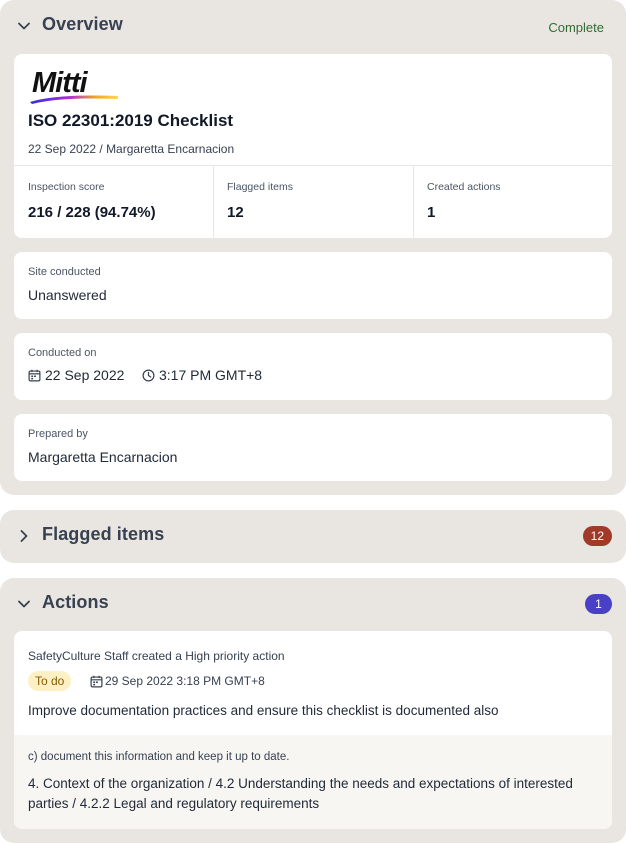 The image size is (626, 844). Describe the element at coordinates (82, 24) in the screenshot. I see `overview-title: Overview` at that location.